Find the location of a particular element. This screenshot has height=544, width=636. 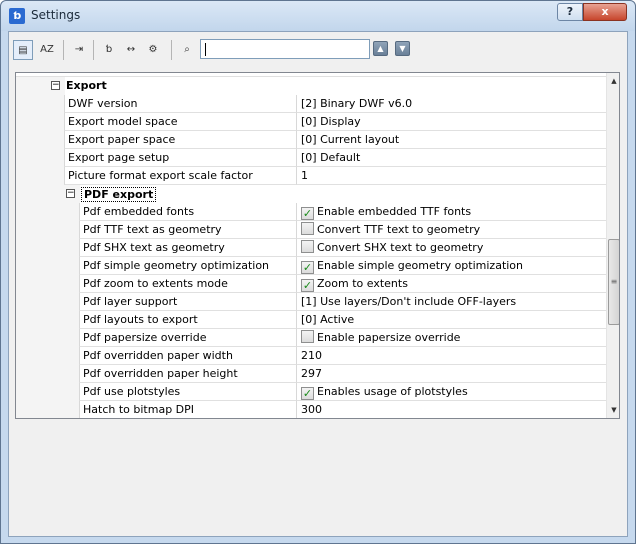

property-row: Pdf overridden paper height 297 is located at coordinates (311, 374).